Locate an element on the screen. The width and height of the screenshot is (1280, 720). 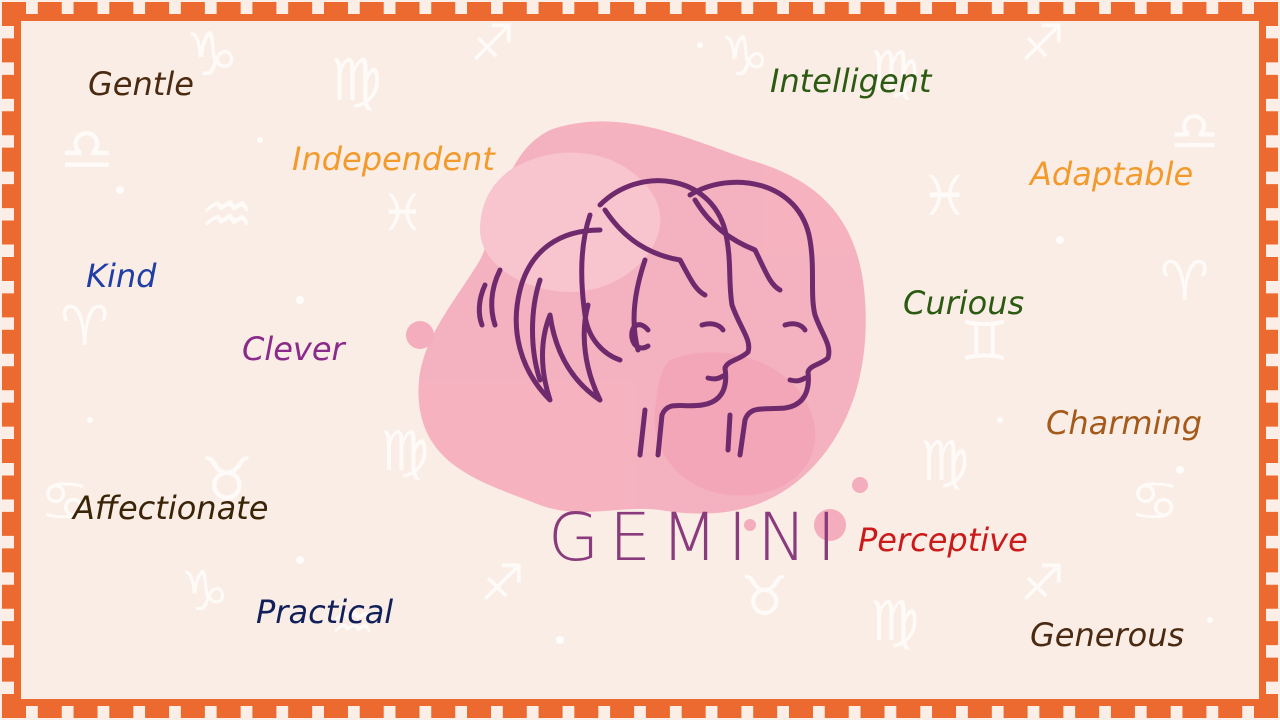
trait-practical: Practical is located at coordinates (325, 612).